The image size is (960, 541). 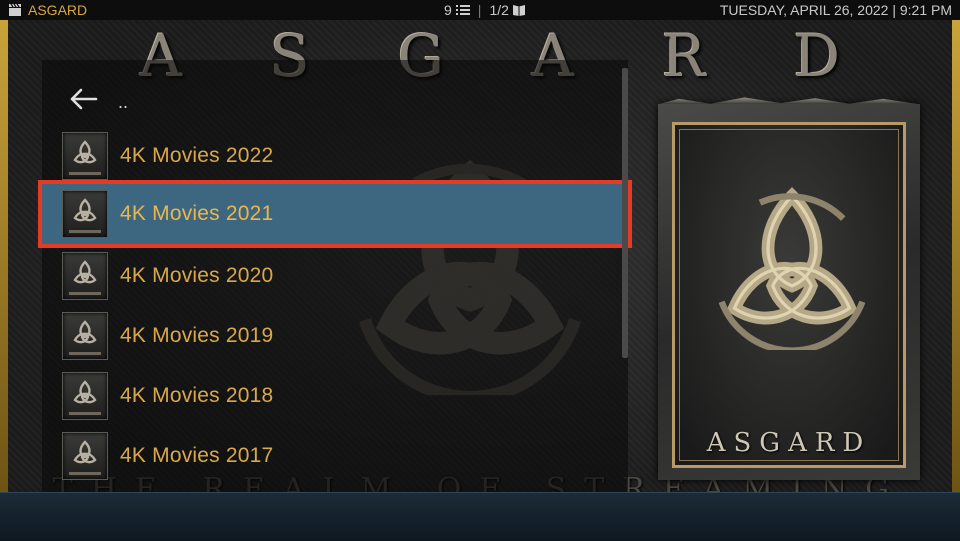 I want to click on list-item-label: 4K Movies 2017, so click(x=197, y=455).